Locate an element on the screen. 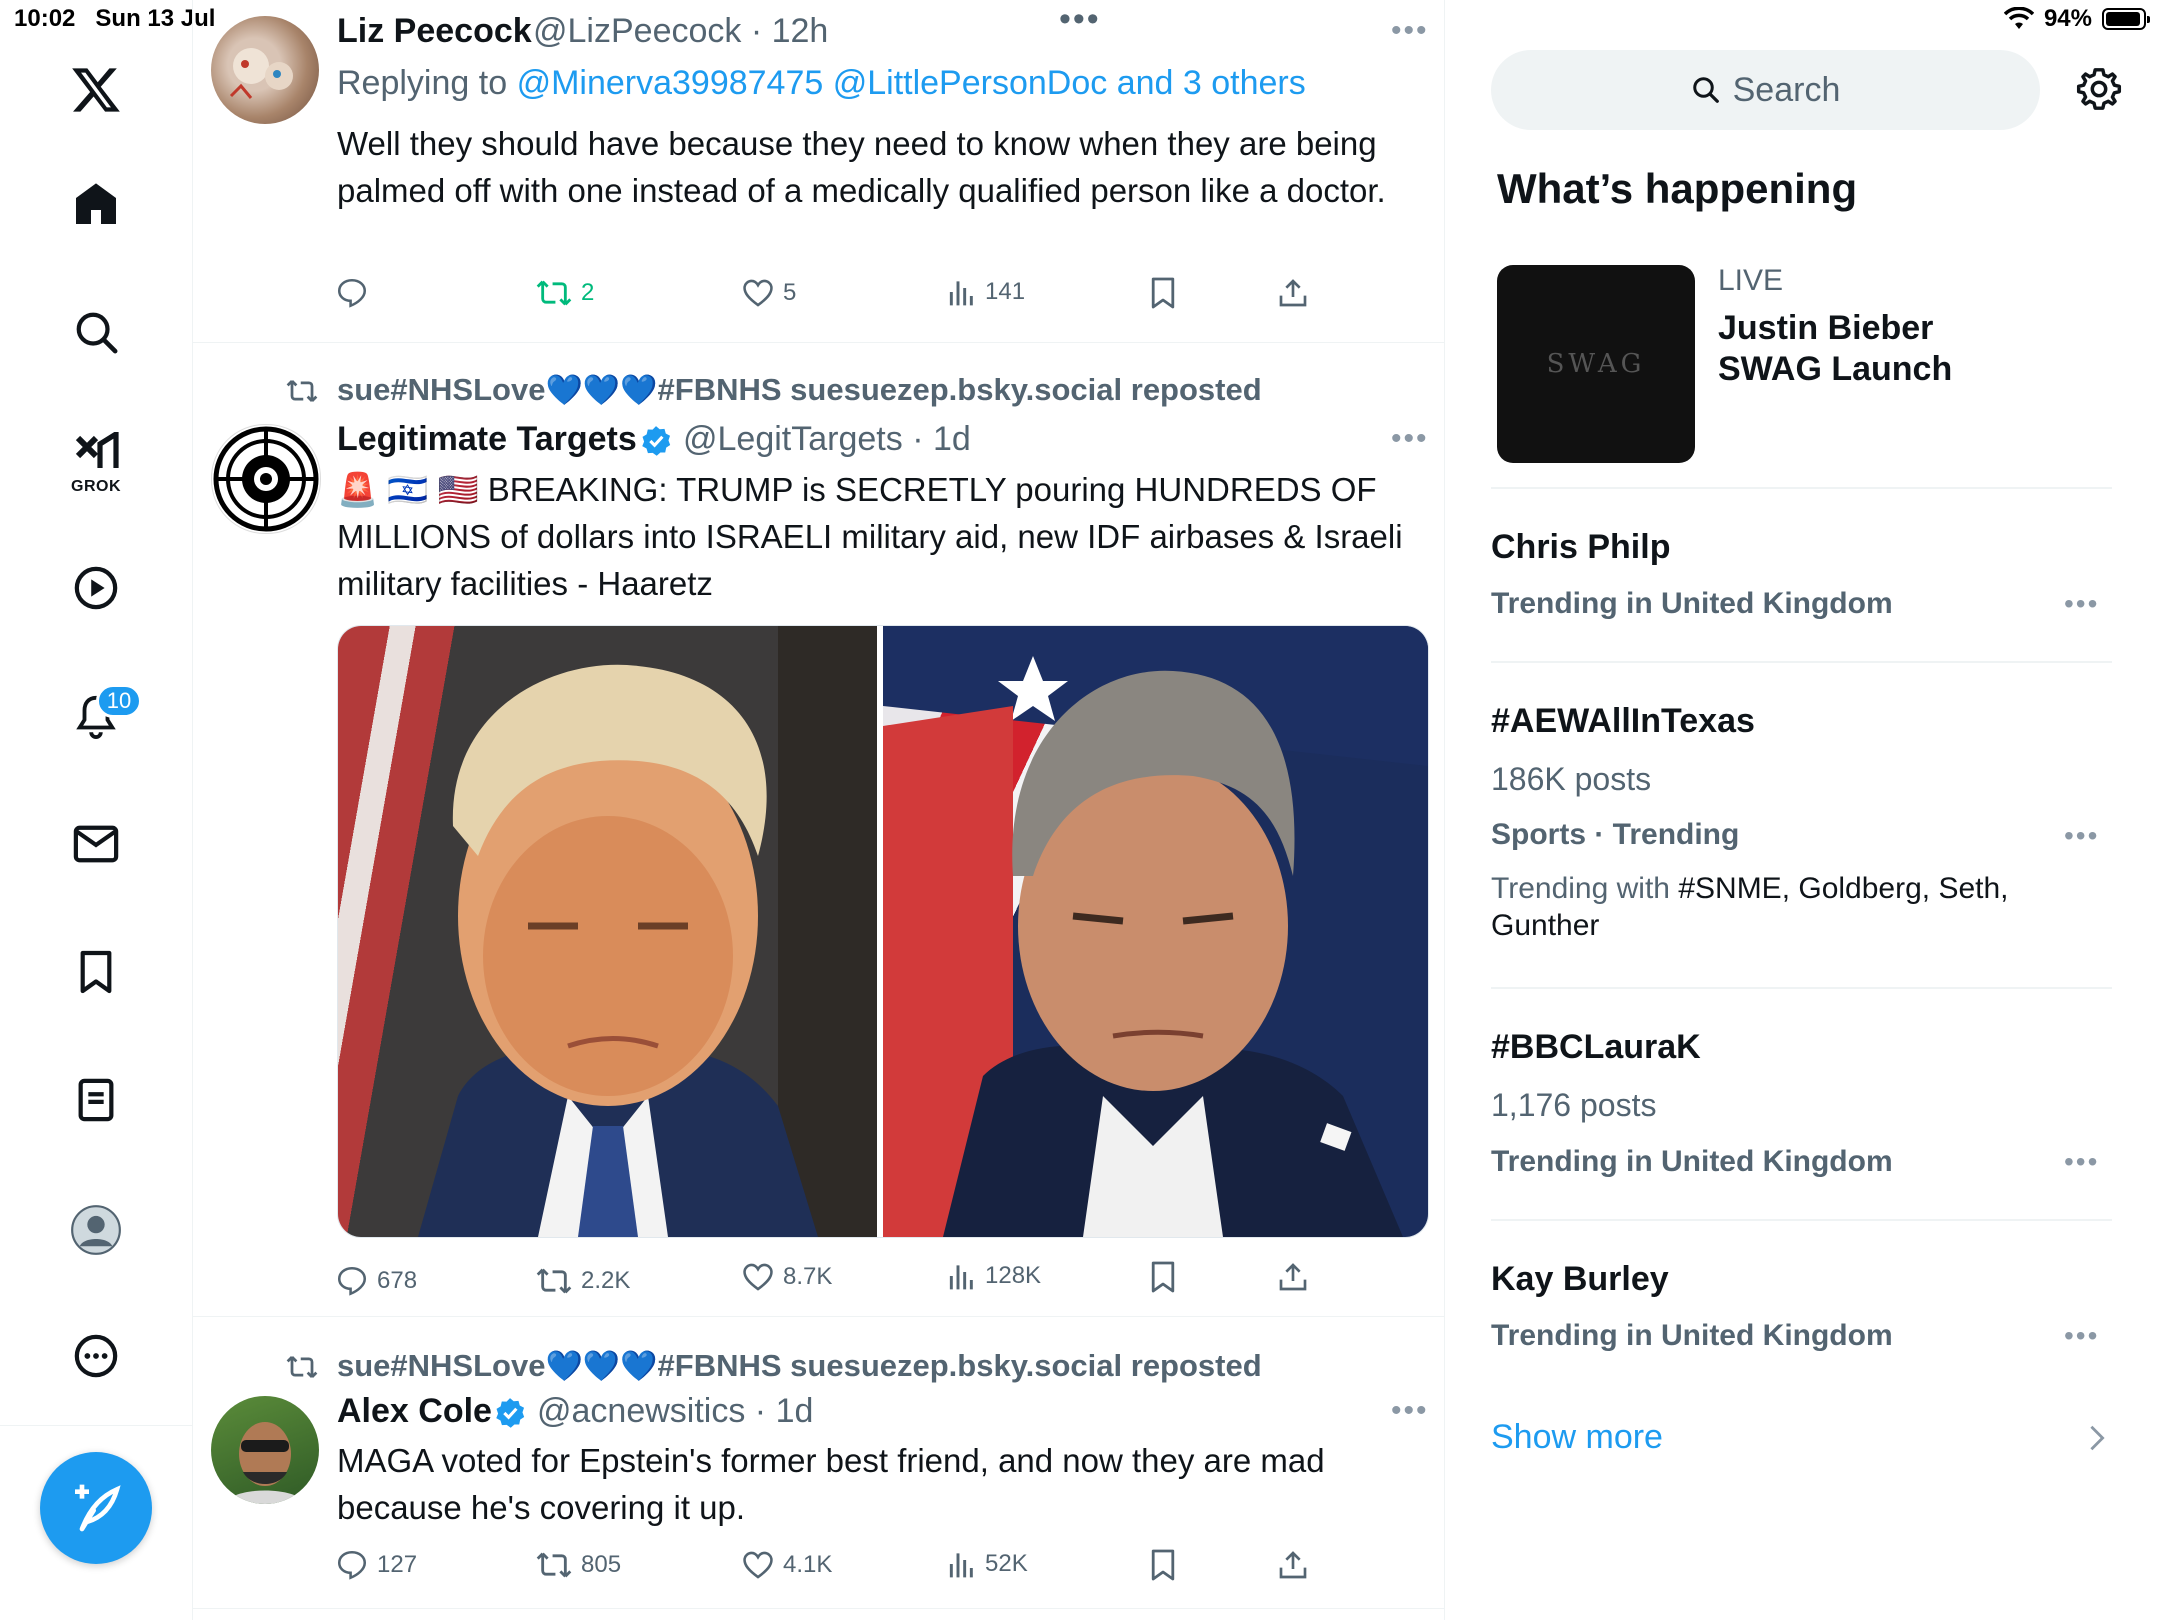  post-author-handle: @acnewsitics · 1d is located at coordinates (675, 1411).